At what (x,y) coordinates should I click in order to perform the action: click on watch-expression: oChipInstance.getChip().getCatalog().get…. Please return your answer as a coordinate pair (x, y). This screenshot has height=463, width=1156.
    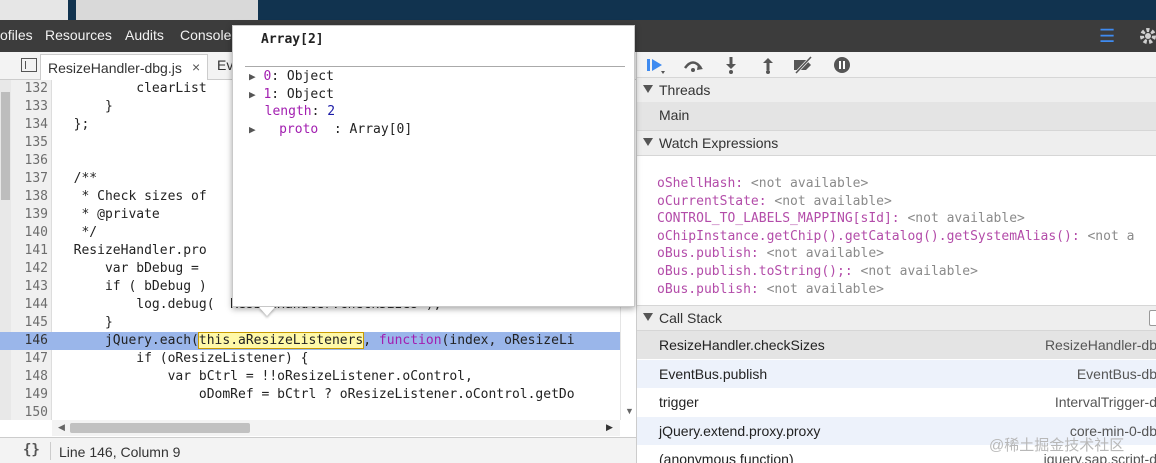
    Looking at the image, I should click on (895, 236).